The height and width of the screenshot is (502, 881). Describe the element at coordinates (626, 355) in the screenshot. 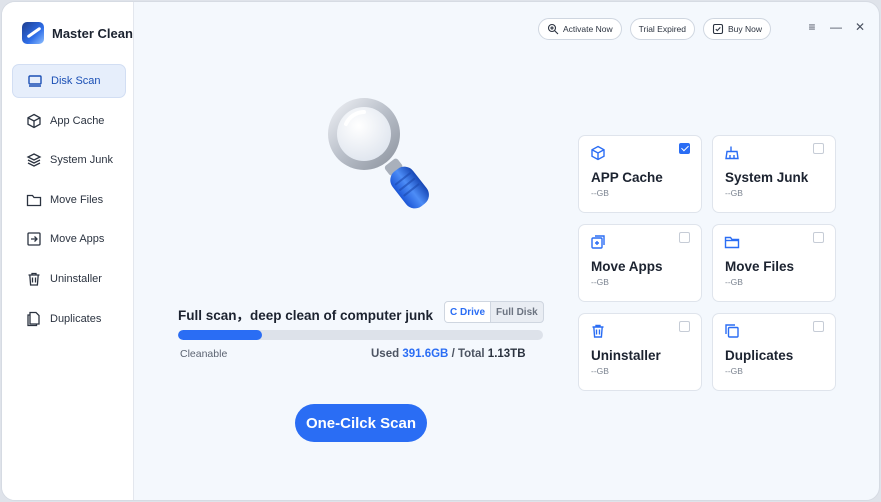

I see `card-title: Uninstaller` at that location.